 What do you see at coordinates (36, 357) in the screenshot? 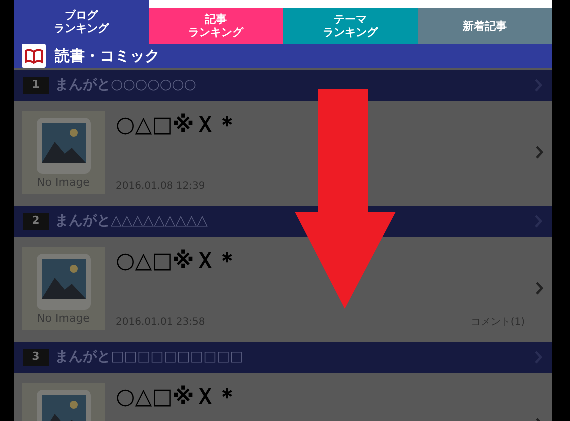
I see `rank-number: 3` at bounding box center [36, 357].